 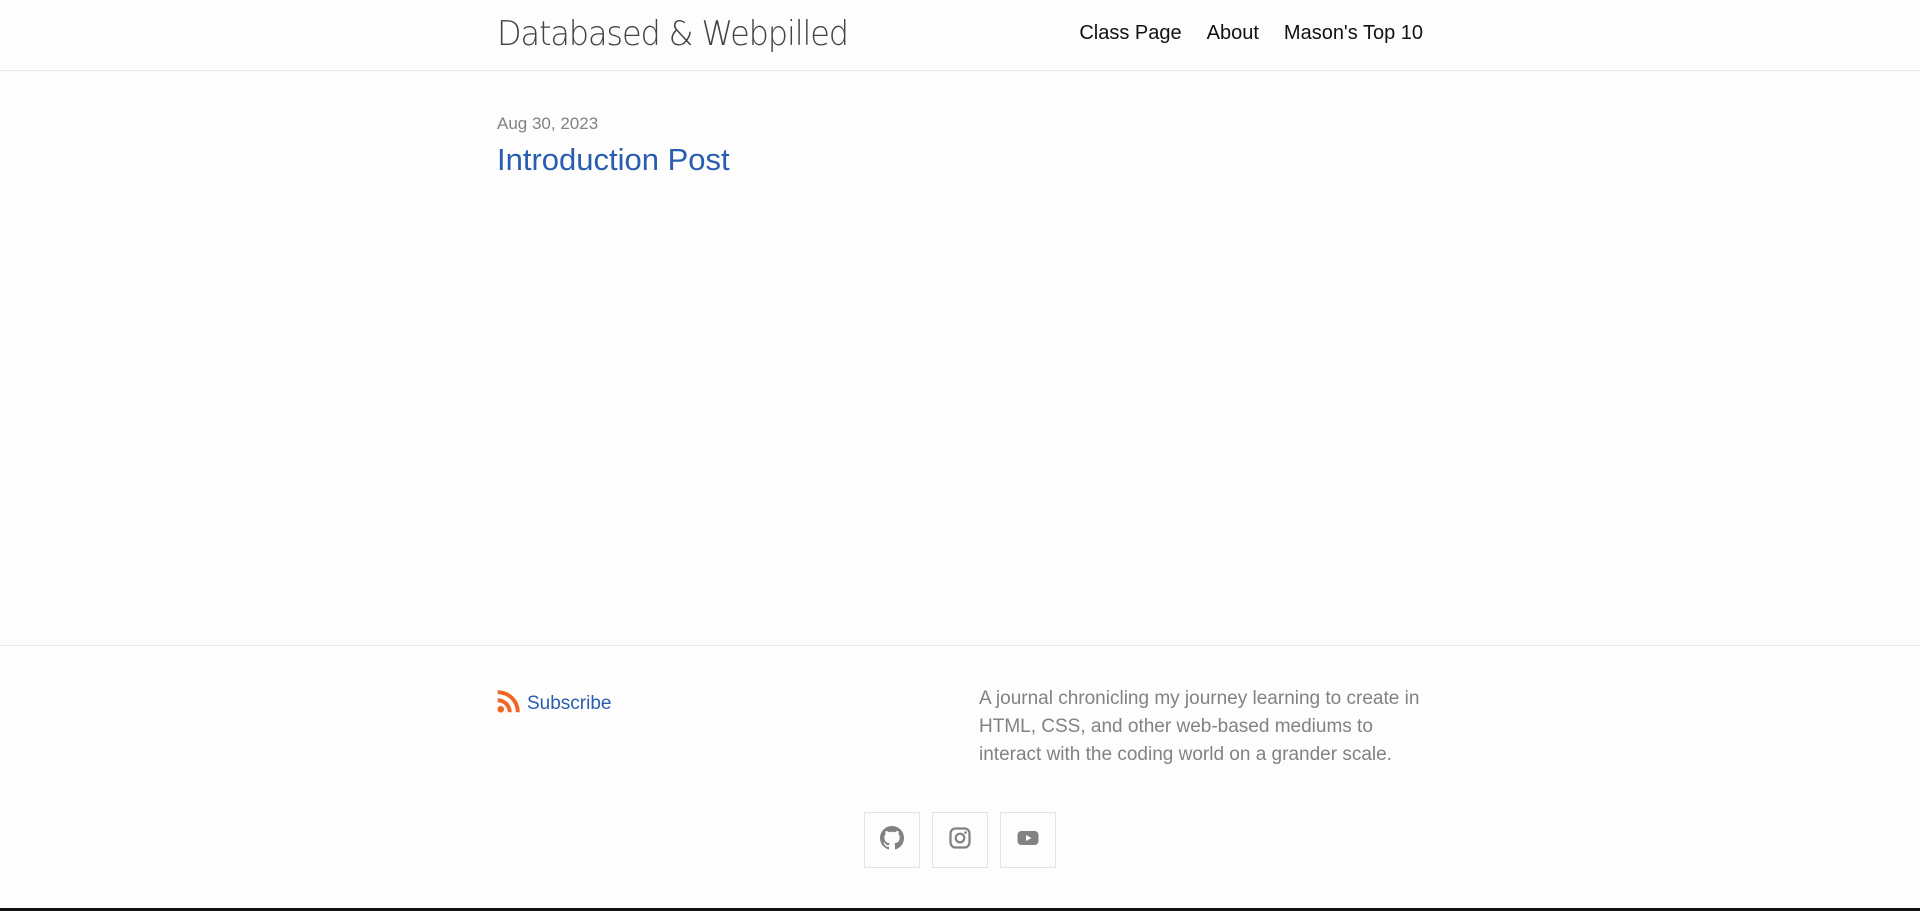 I want to click on post-title-link: Introduction Post, so click(x=613, y=160).